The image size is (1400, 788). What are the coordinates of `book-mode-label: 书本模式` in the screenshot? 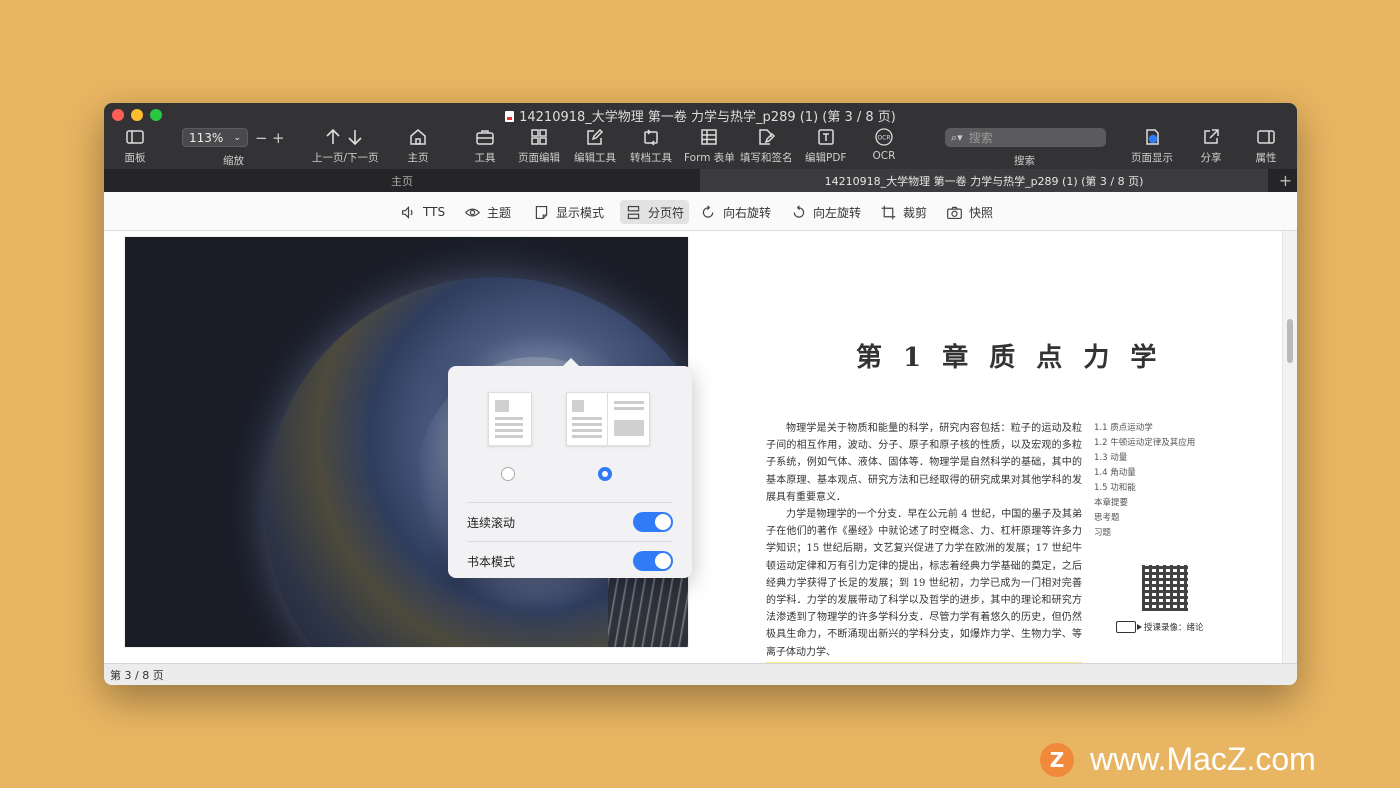 It's located at (491, 561).